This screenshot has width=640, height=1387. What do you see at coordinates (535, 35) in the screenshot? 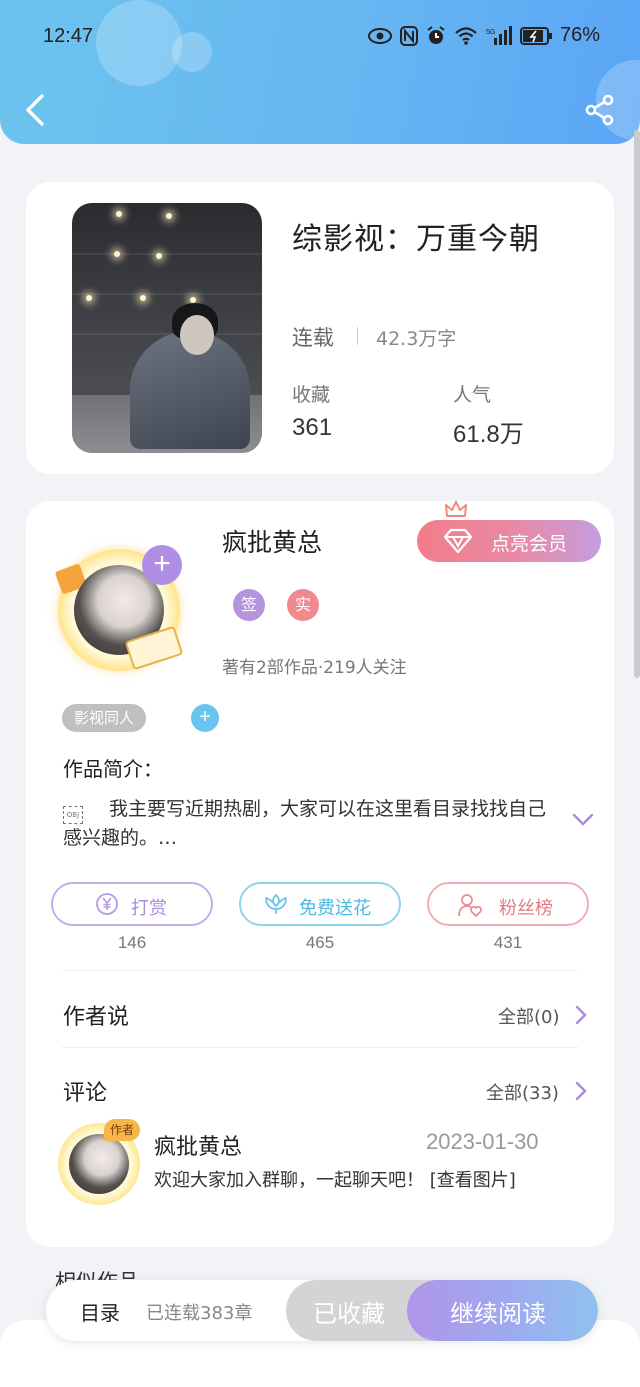
I see `battery-icon` at bounding box center [535, 35].